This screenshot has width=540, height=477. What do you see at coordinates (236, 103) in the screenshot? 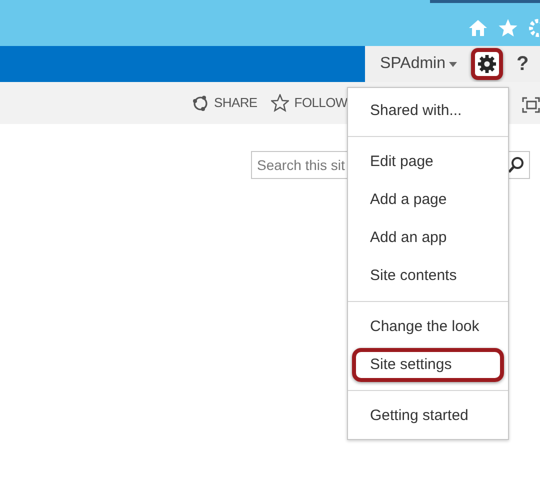
I see `share-link: SHARE` at bounding box center [236, 103].